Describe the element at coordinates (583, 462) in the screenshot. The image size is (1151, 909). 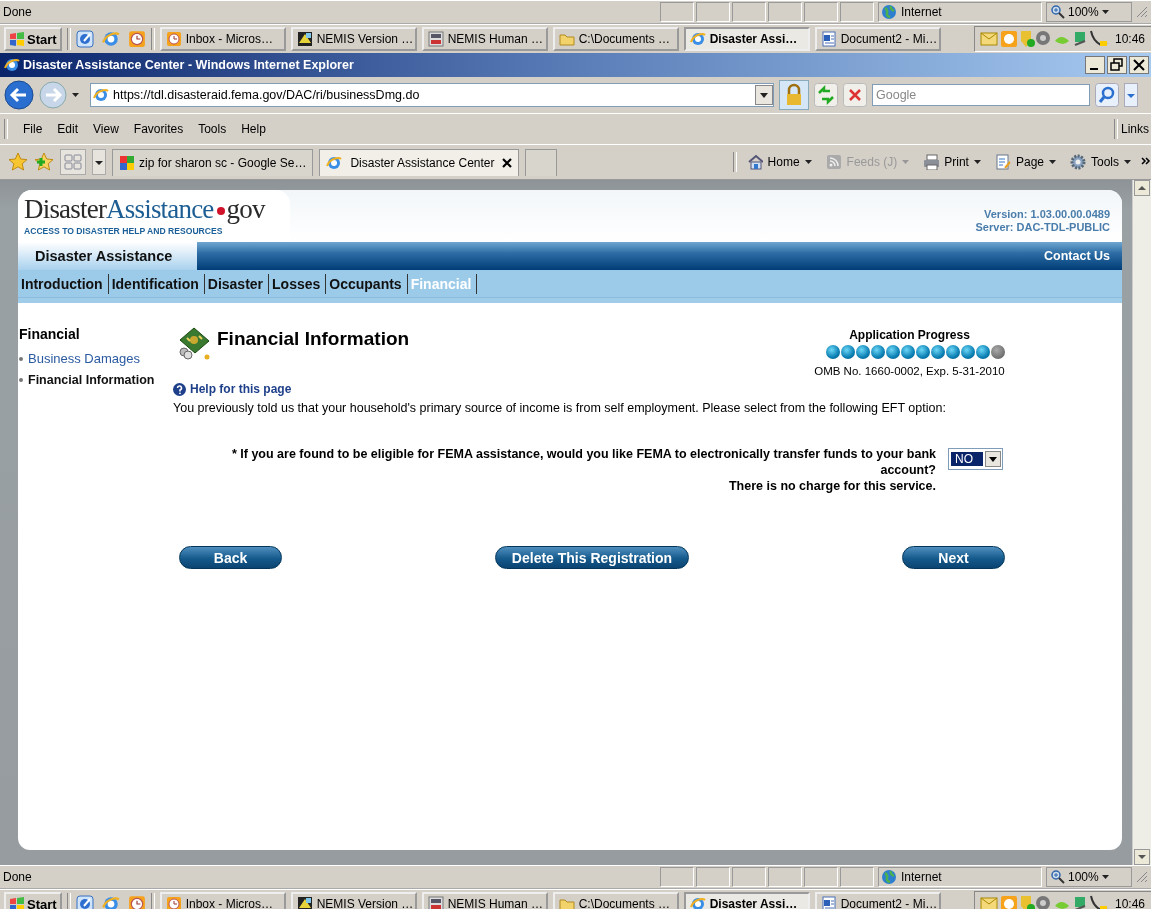
I see `question-text: * If you are found to be eligible for FEMA assistance, would you like FEMA to electronically transfer funds to your bank account?` at that location.